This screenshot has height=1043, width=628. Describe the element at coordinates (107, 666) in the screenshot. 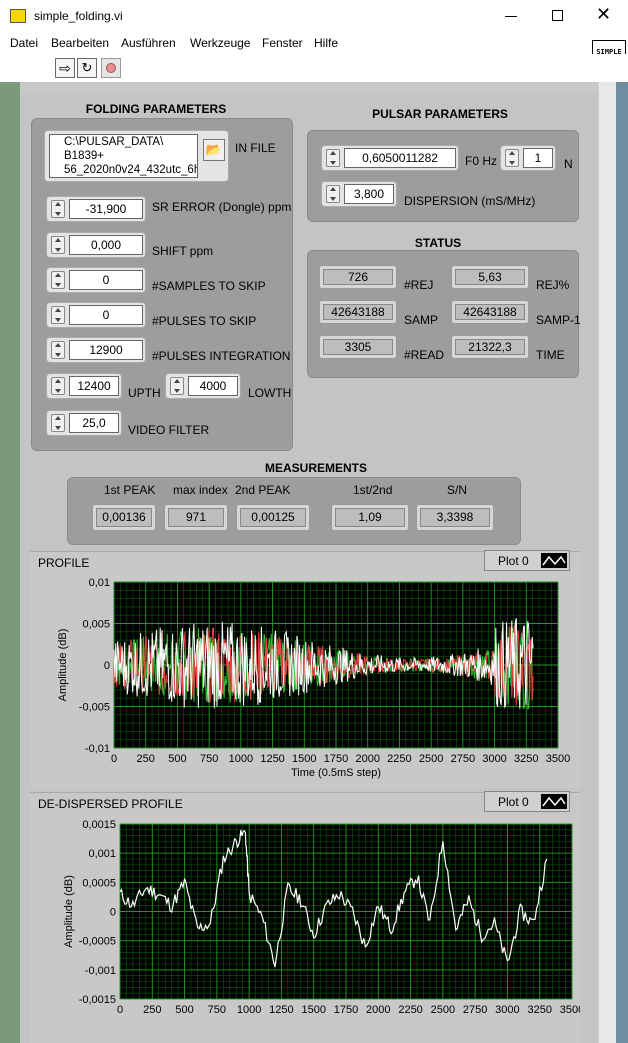

I see `y-tick-label: 0` at that location.